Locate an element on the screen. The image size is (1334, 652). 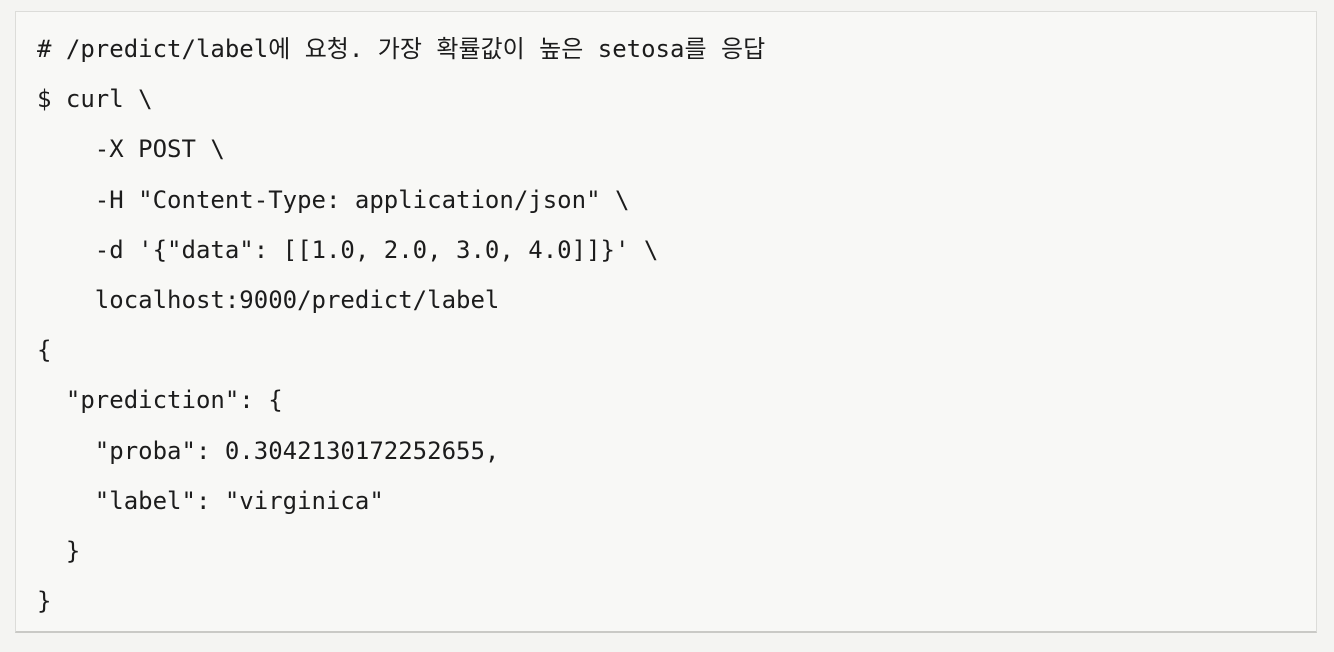
code-method-option-line: -X POST \ is located at coordinates (131, 149).